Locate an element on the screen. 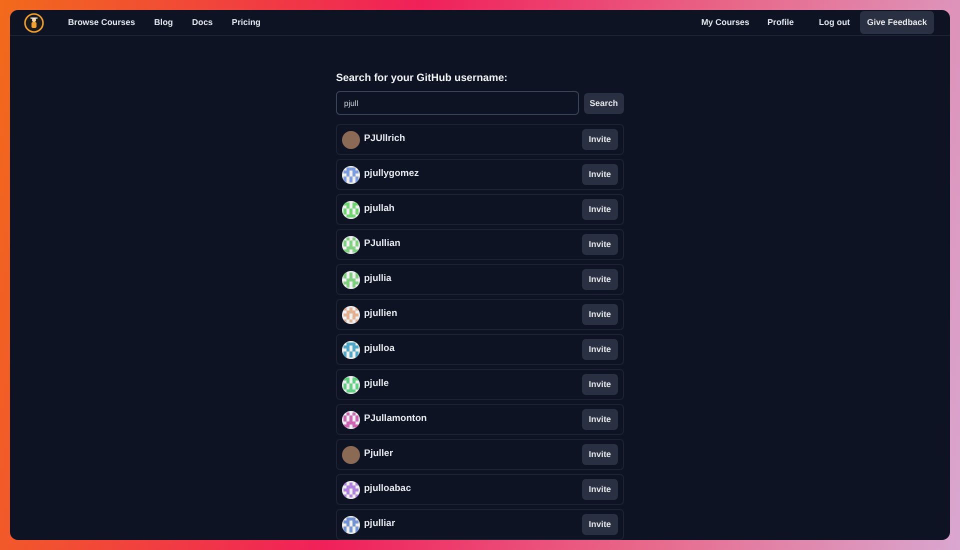 The height and width of the screenshot is (550, 960). username: pjullien is located at coordinates (381, 314).